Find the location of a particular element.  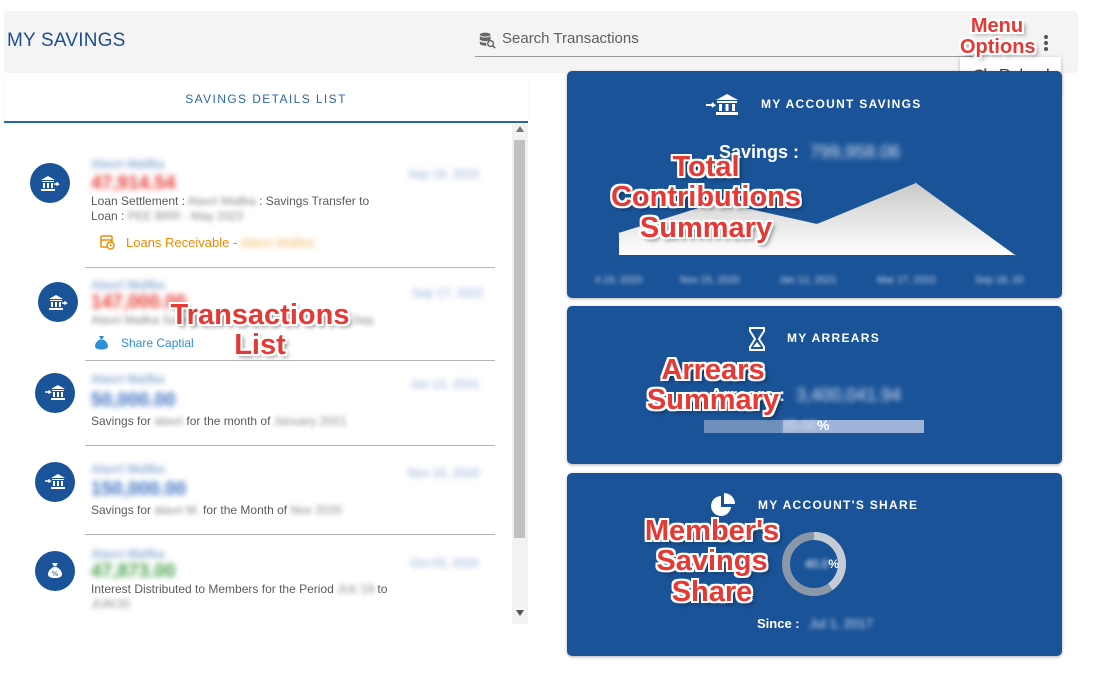

transaction-date: Sep 17, 2022 is located at coordinates (448, 293).